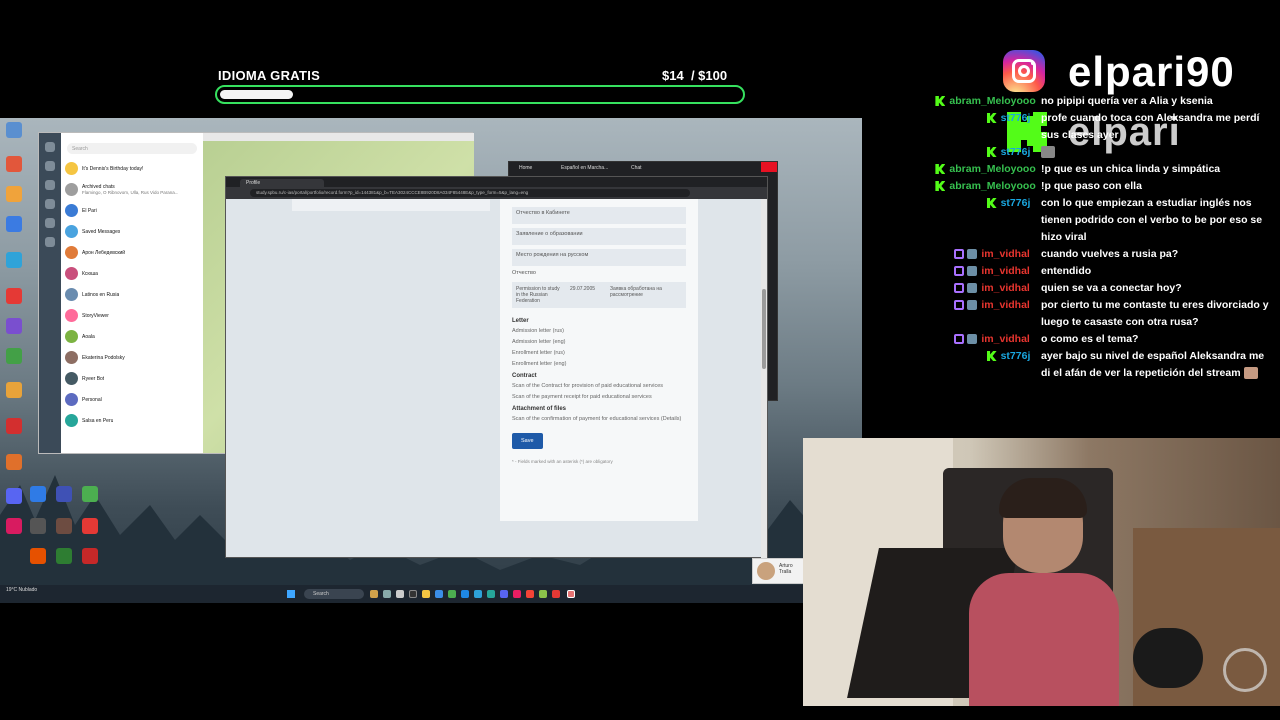  Describe the element at coordinates (132, 273) in the screenshot. I see `telegram-chat-item: Ксюша` at that location.